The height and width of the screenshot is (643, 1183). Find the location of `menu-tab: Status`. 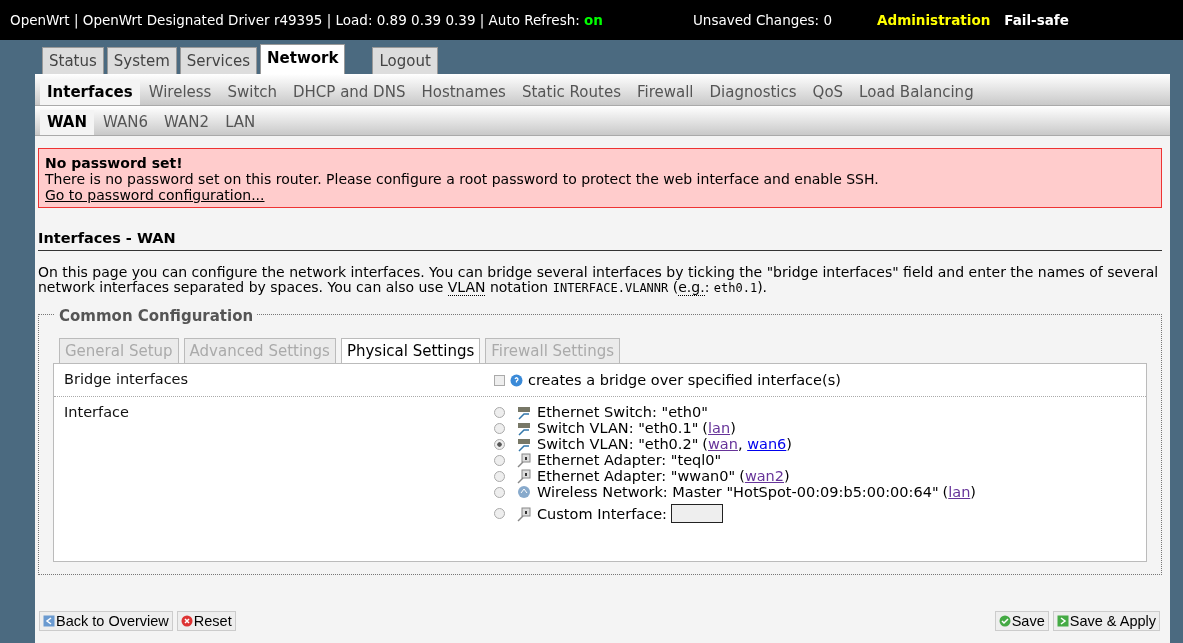

menu-tab: Status is located at coordinates (73, 60).